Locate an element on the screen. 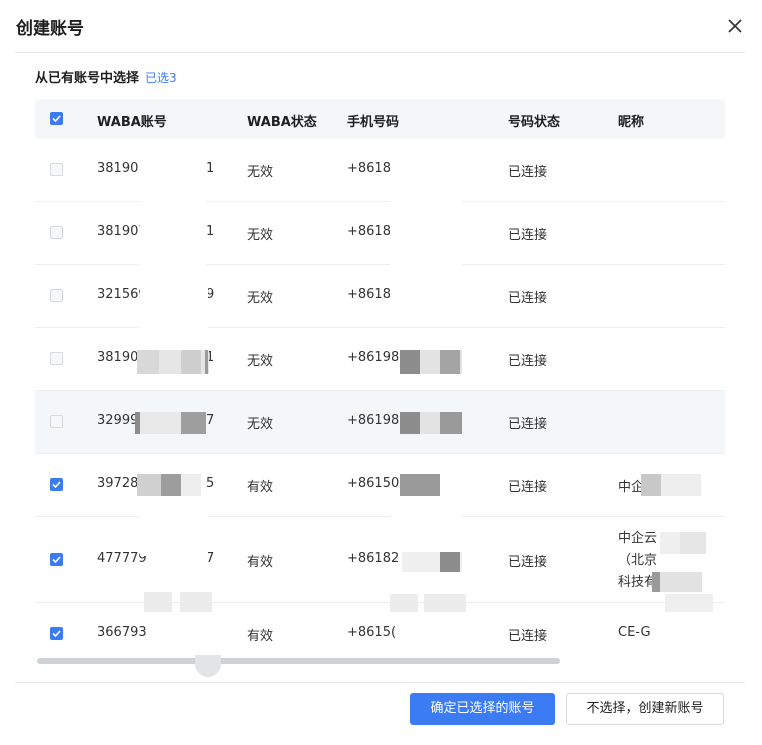 The width and height of the screenshot is (762, 745). column-nickname: 昵称 is located at coordinates (631, 122).